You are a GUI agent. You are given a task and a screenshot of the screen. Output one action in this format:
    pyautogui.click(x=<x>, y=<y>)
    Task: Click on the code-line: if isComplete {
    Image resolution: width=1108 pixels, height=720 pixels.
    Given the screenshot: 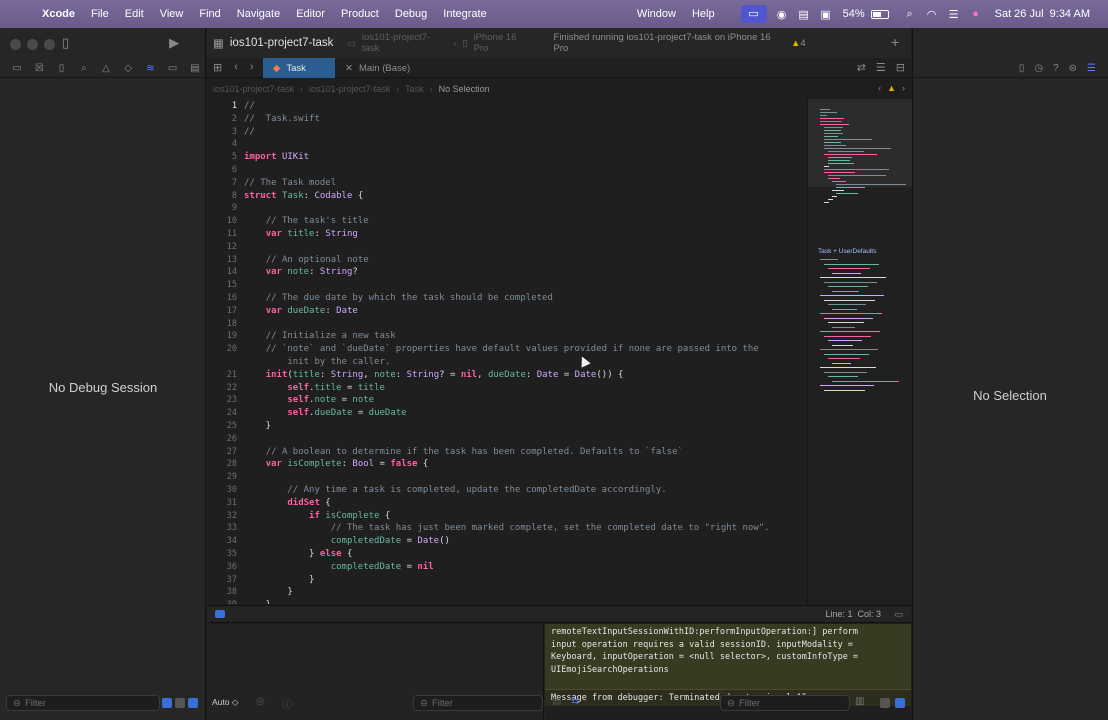 What is the action you would take?
    pyautogui.click(x=317, y=516)
    